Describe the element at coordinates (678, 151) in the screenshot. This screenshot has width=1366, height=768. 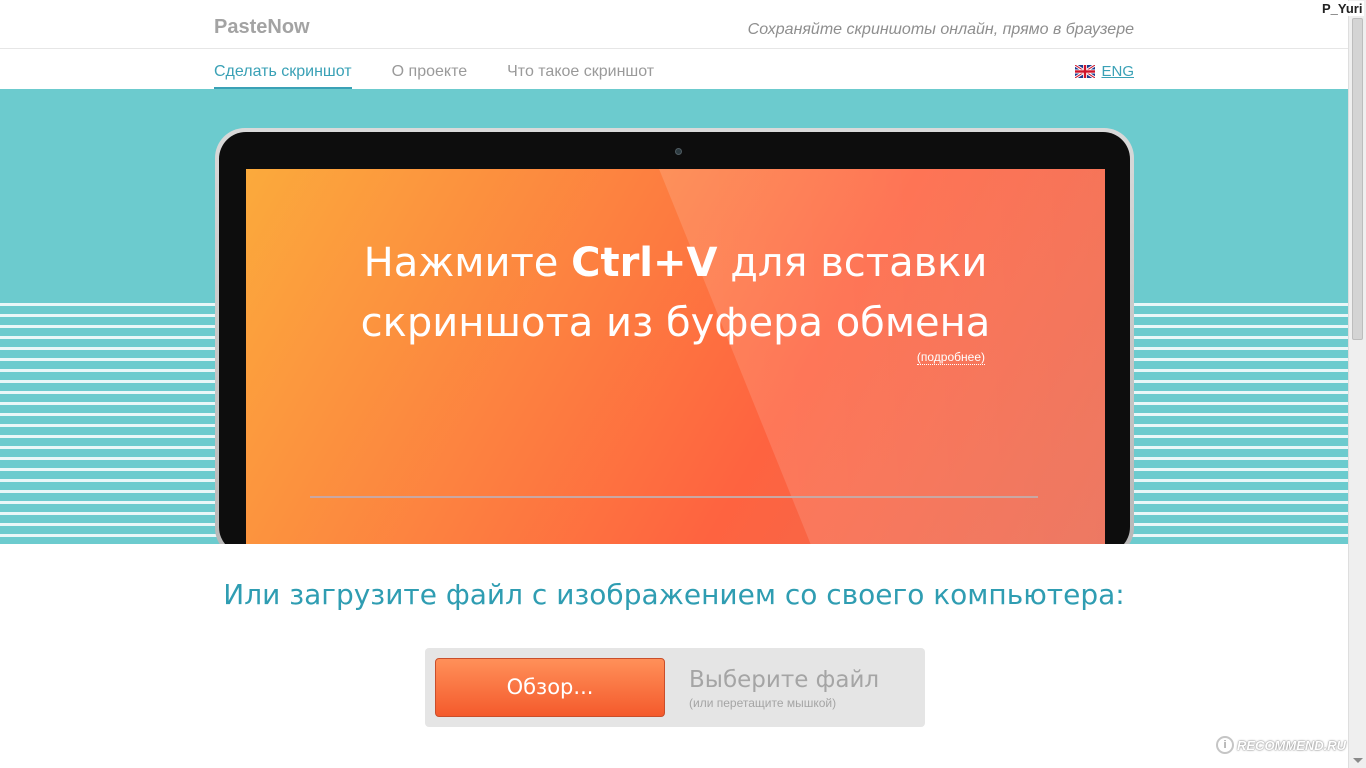
I see `camera-icon` at that location.